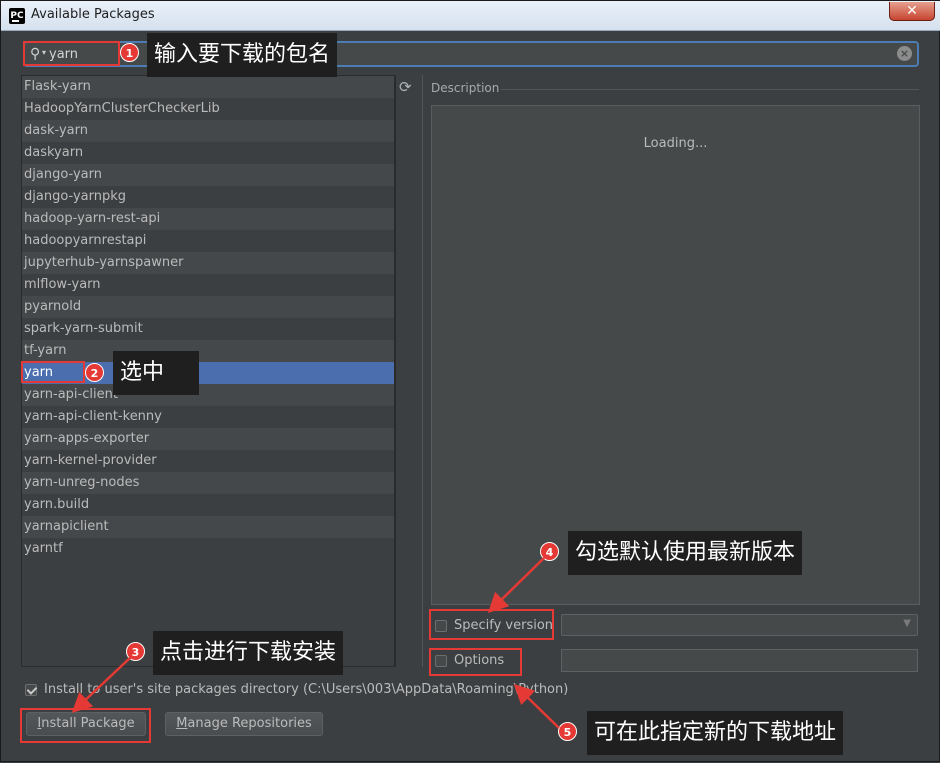 The image size is (940, 763). What do you see at coordinates (93, 14) in the screenshot?
I see `window-title: Available Packages` at bounding box center [93, 14].